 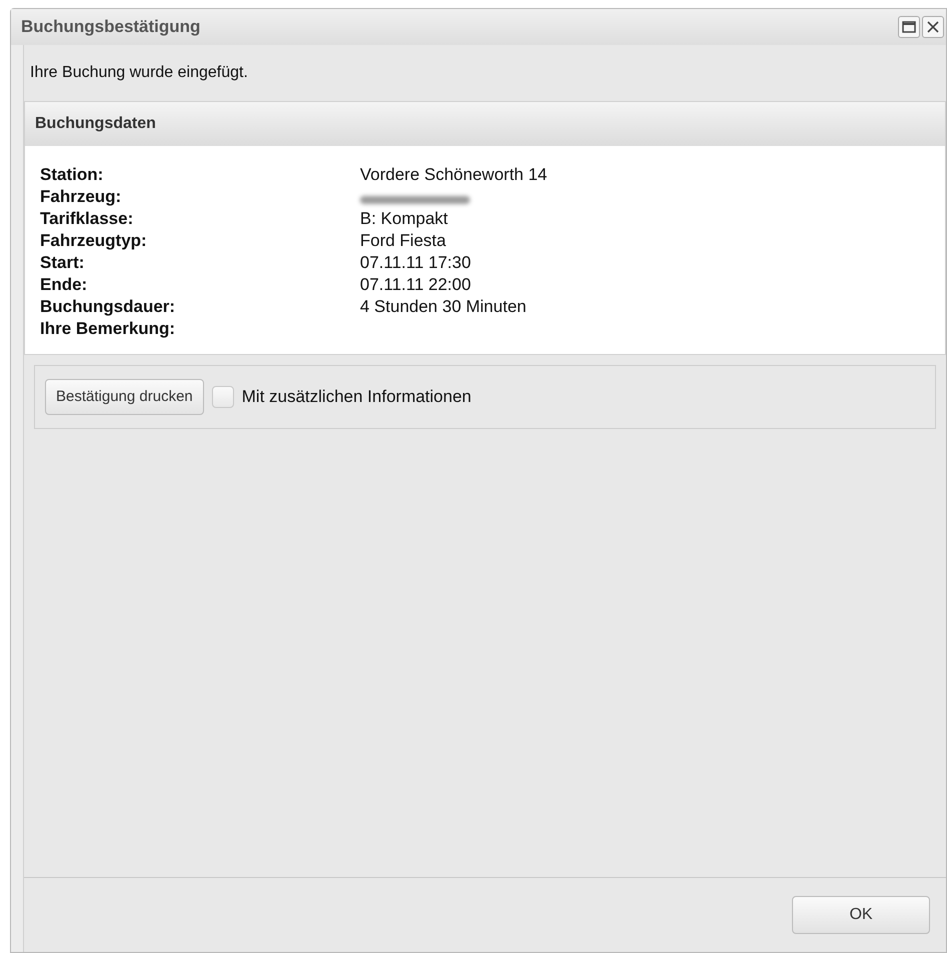 I want to click on field-label: Fahrzeugtyp:, so click(x=94, y=241).